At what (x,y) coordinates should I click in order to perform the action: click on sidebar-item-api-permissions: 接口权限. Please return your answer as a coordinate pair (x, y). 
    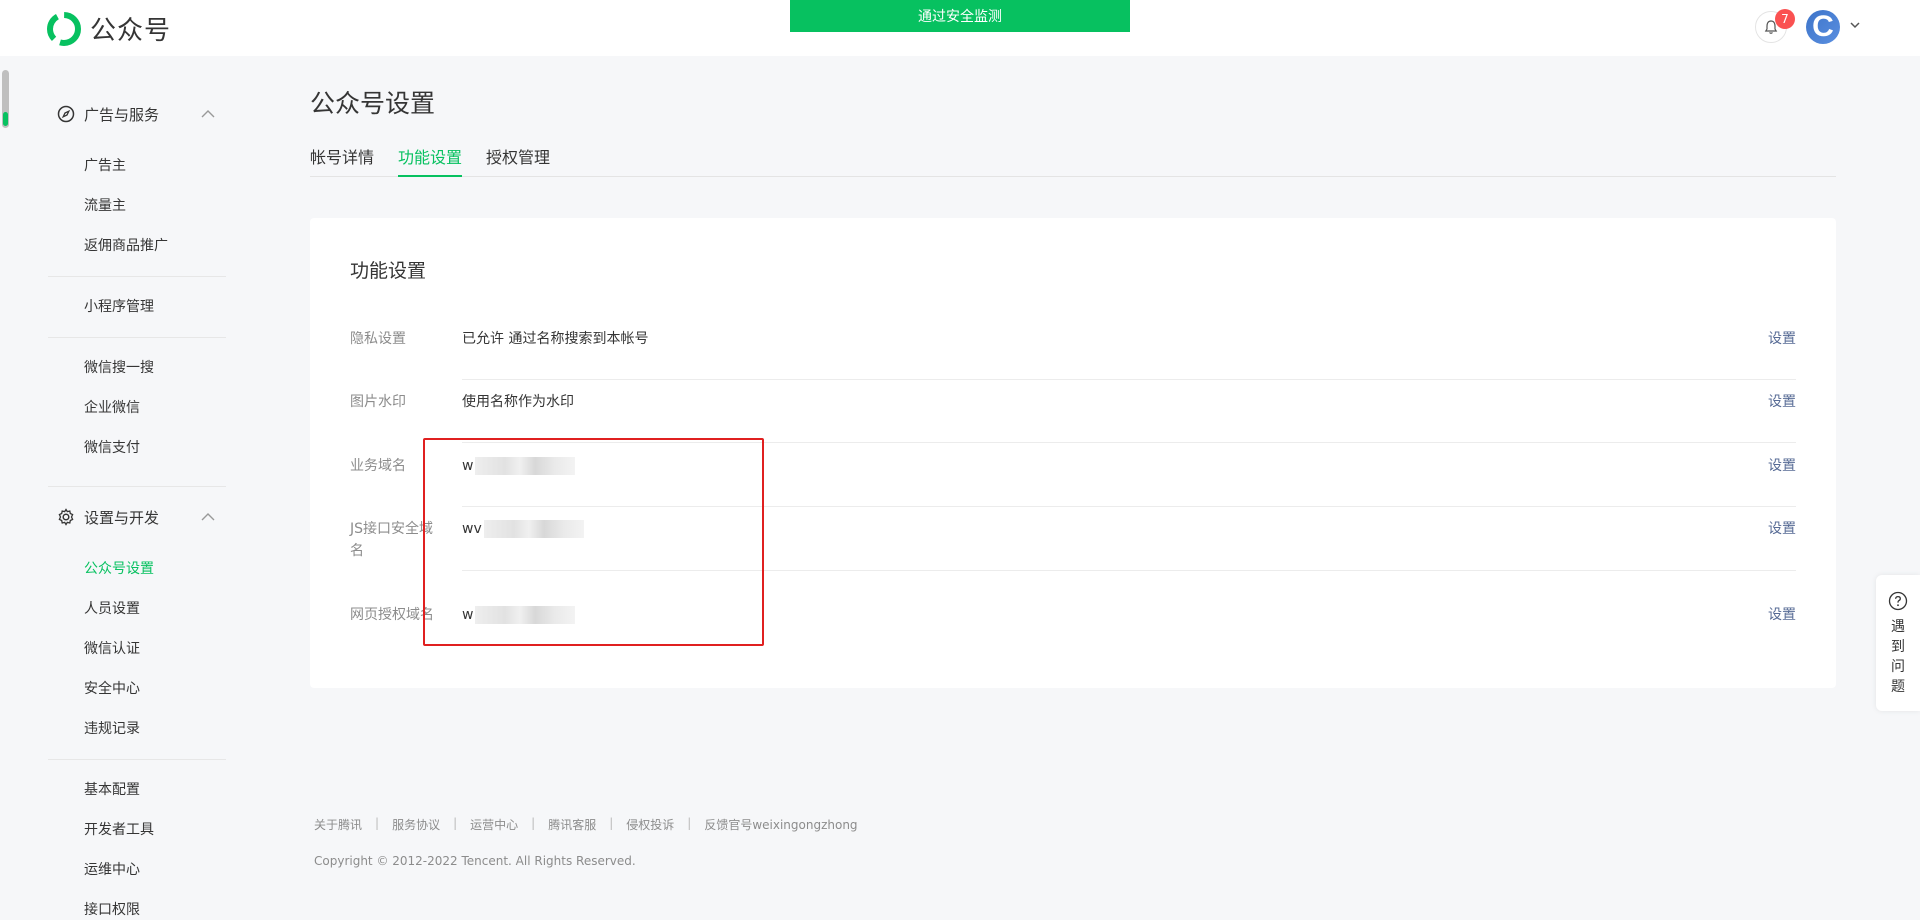
    Looking at the image, I should click on (112, 910).